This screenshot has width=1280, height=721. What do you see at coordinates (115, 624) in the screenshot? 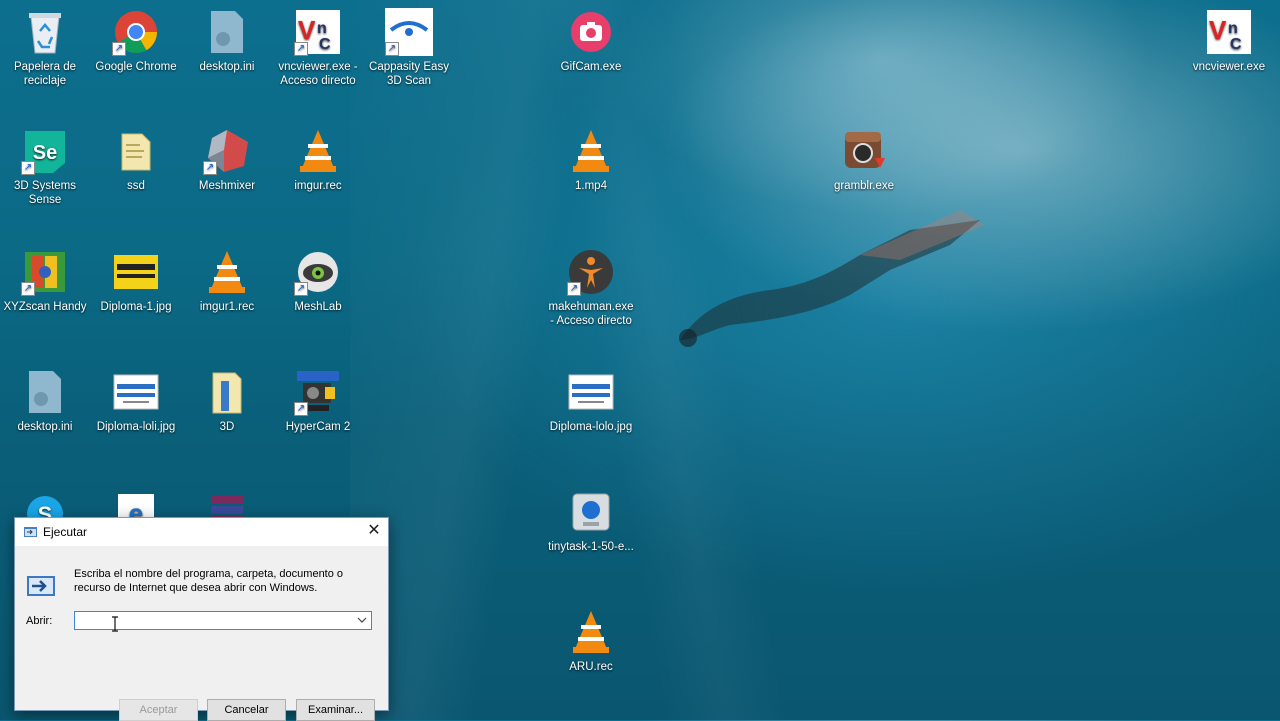
I see `text-cursor-icon` at bounding box center [115, 624].